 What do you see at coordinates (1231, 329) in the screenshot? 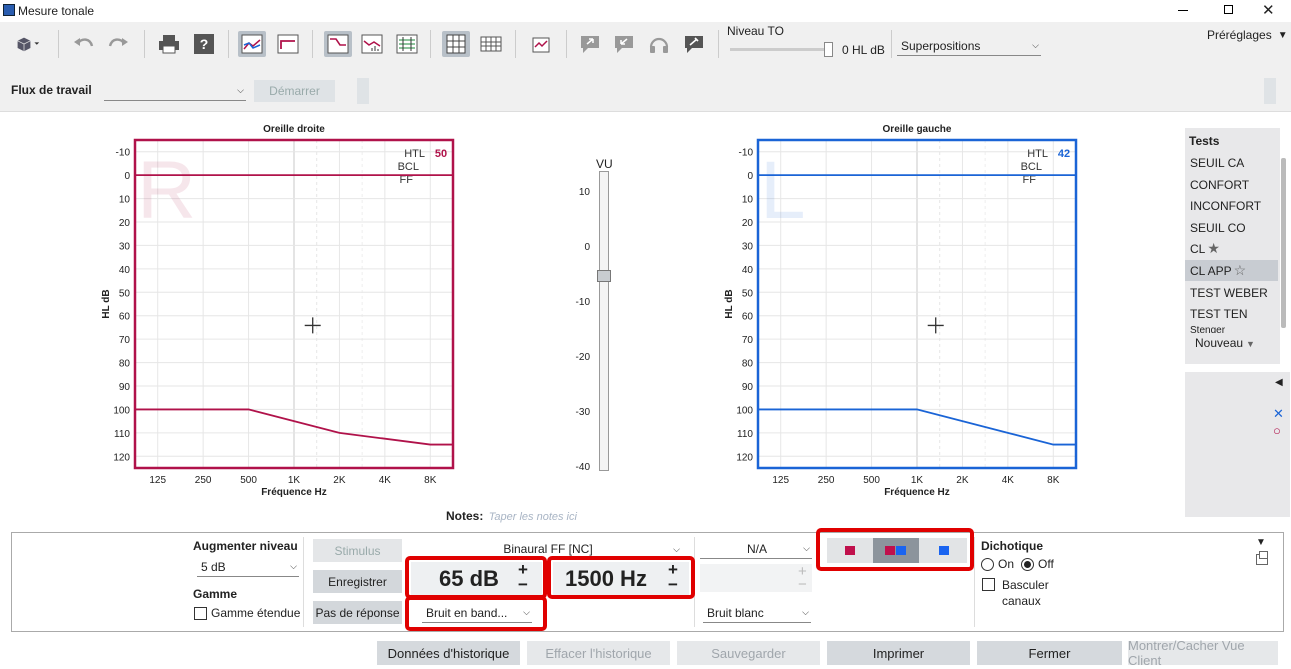
I see `test-item: Stenger` at bounding box center [1231, 329].